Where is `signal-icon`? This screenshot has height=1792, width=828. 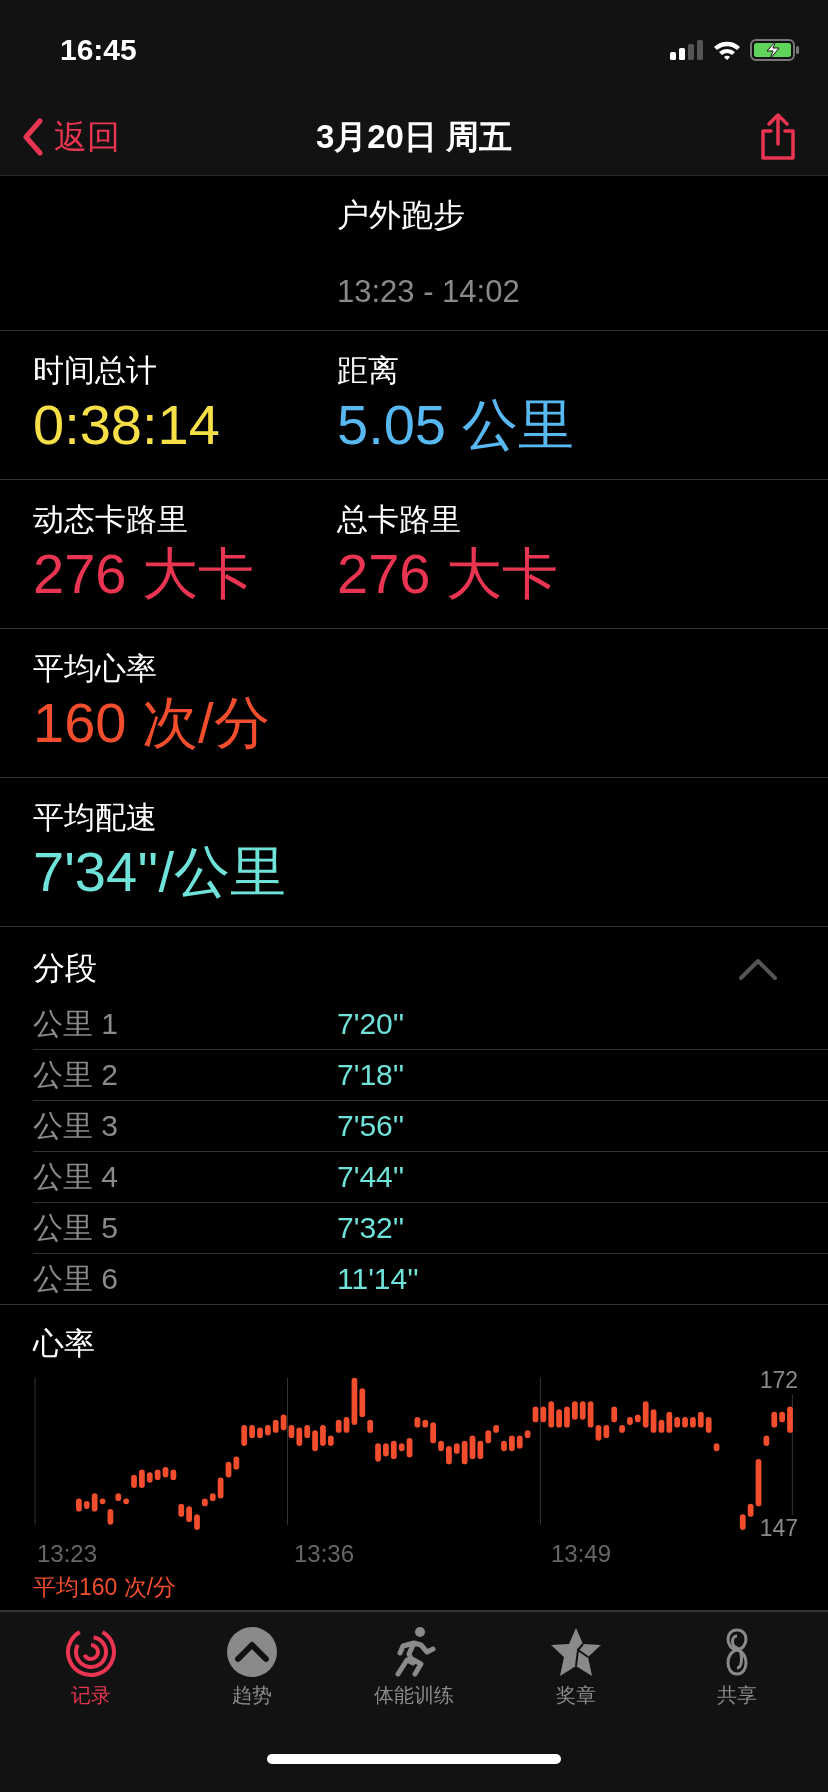 signal-icon is located at coordinates (687, 50).